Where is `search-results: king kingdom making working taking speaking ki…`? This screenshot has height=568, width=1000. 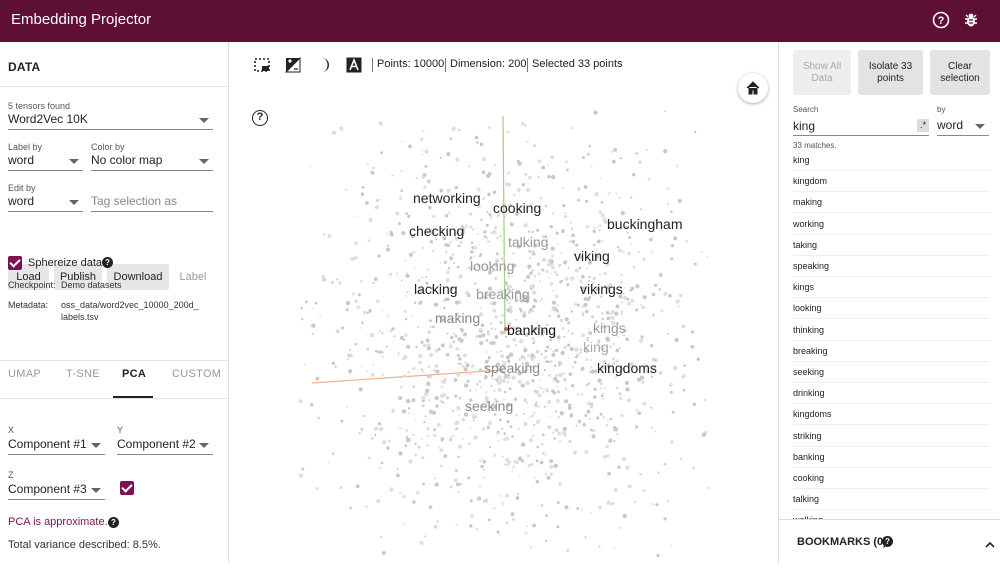 search-results: king kingdom making working taking speaking ki… is located at coordinates (889, 334).